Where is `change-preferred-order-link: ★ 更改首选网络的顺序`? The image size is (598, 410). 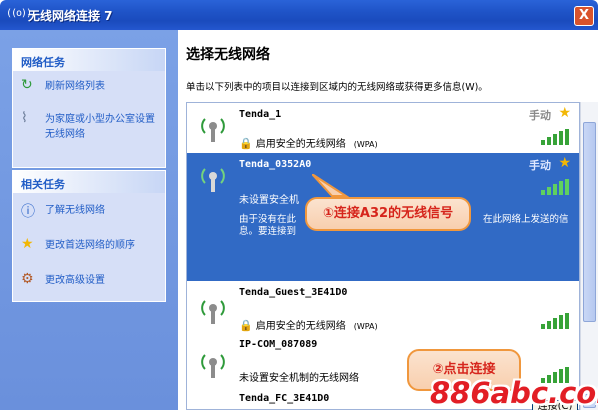
change-preferred-order-link: ★ 更改首选网络的顺序 is located at coordinates (89, 244).